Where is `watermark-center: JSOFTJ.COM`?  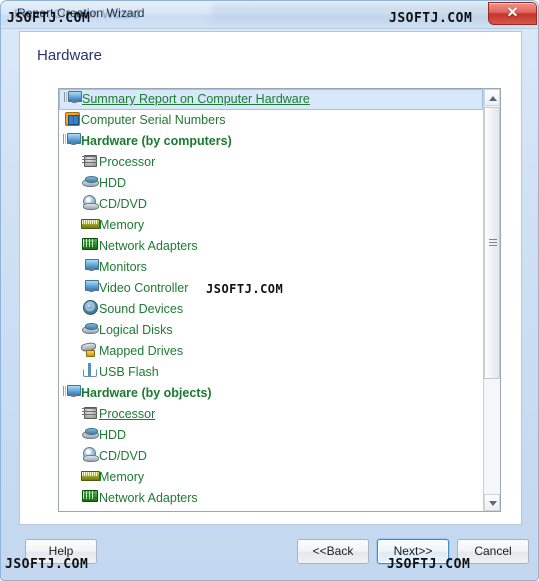
watermark-center: JSOFTJ.COM is located at coordinates (245, 289).